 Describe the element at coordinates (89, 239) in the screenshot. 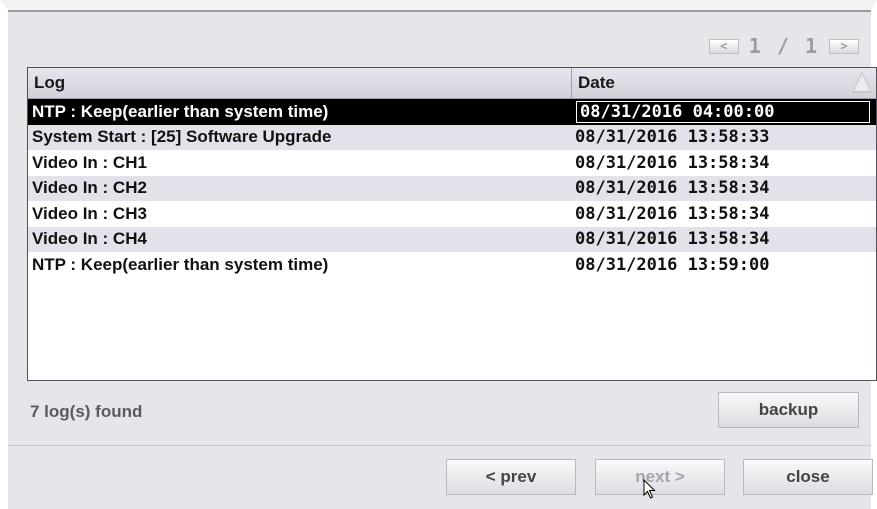

I see `log-cell: Video In : CH4` at that location.